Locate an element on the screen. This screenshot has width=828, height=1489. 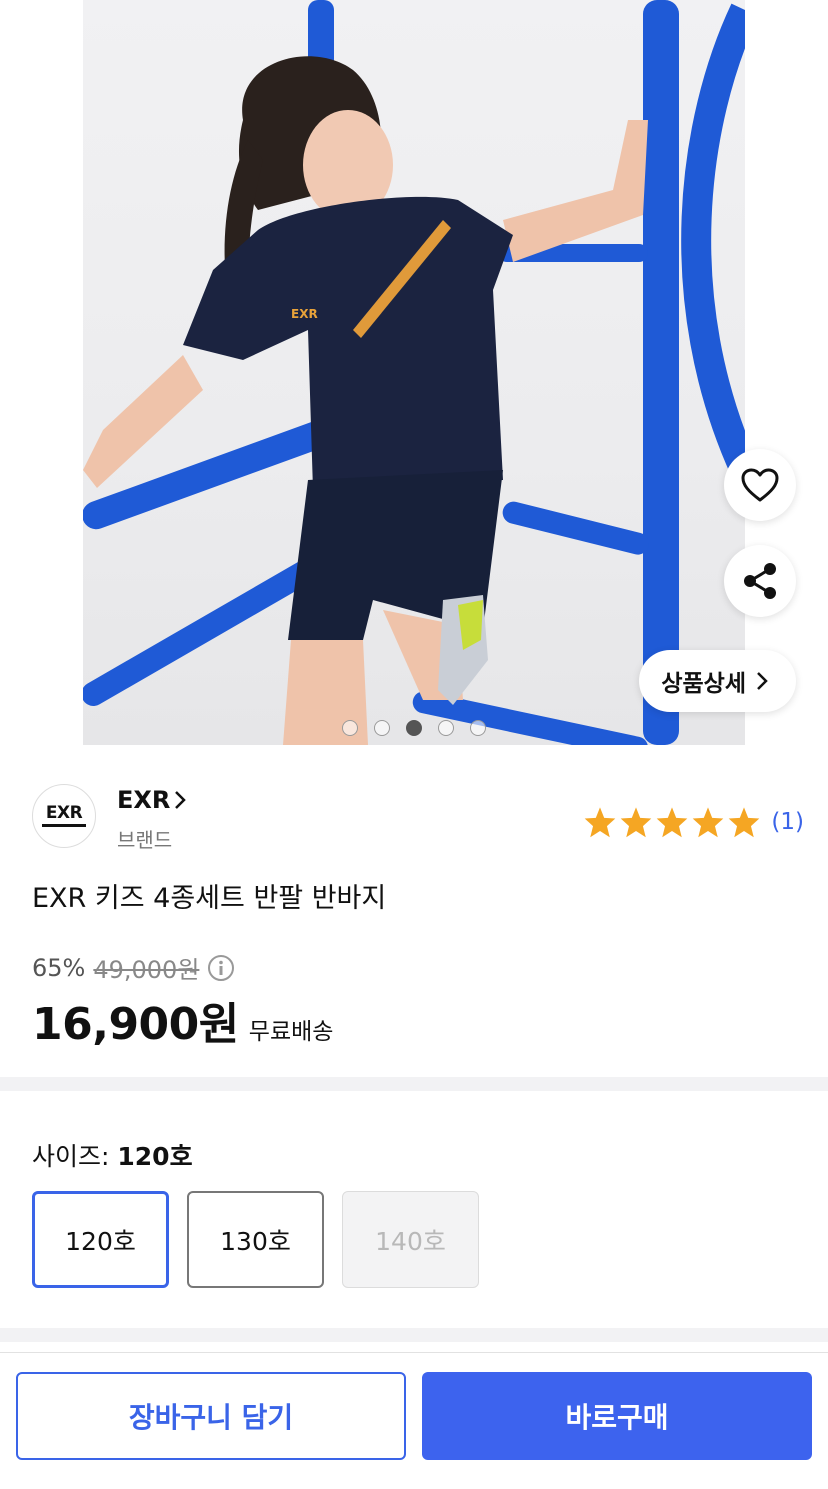
info-icon is located at coordinates (221, 968).